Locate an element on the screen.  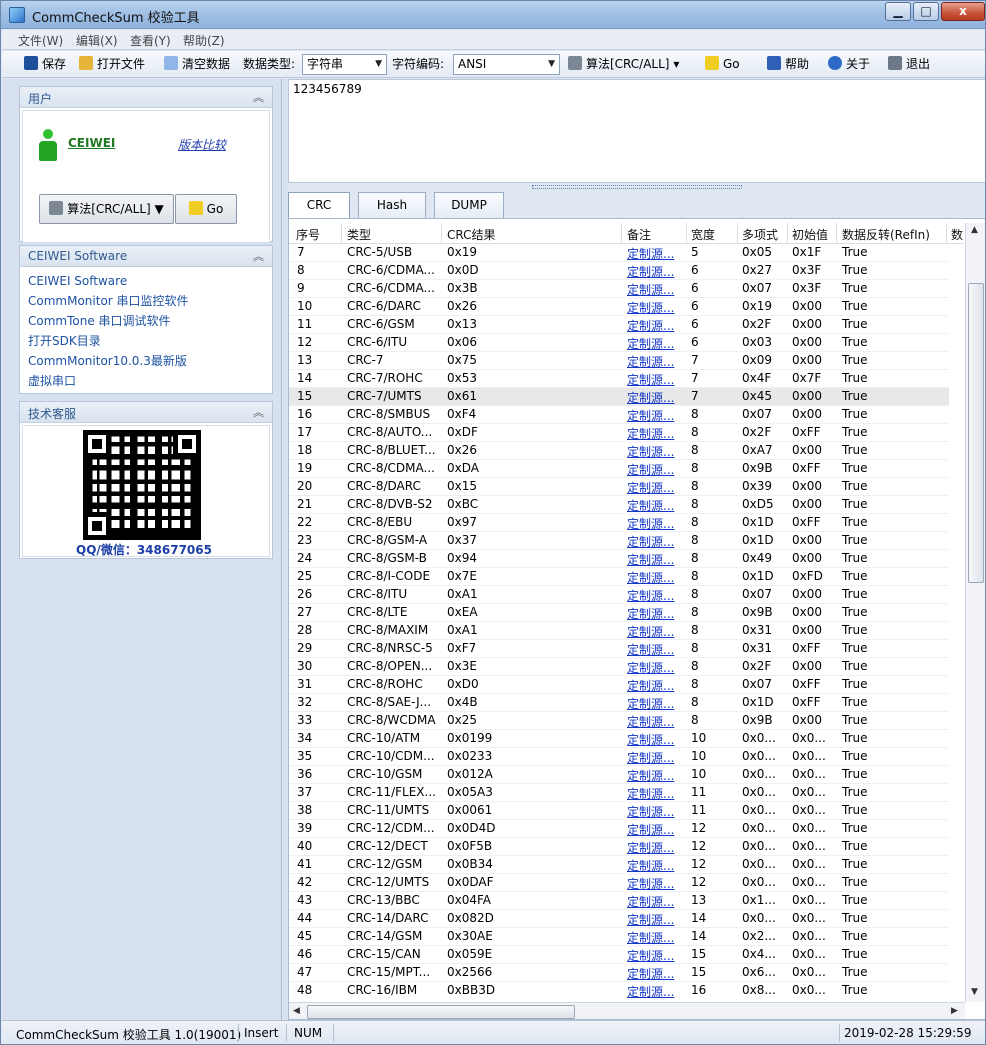
table-row: 9CRC-6/CDMA...0x3B定制源...60x070x3FTrueTr is located at coordinates (619, 289).